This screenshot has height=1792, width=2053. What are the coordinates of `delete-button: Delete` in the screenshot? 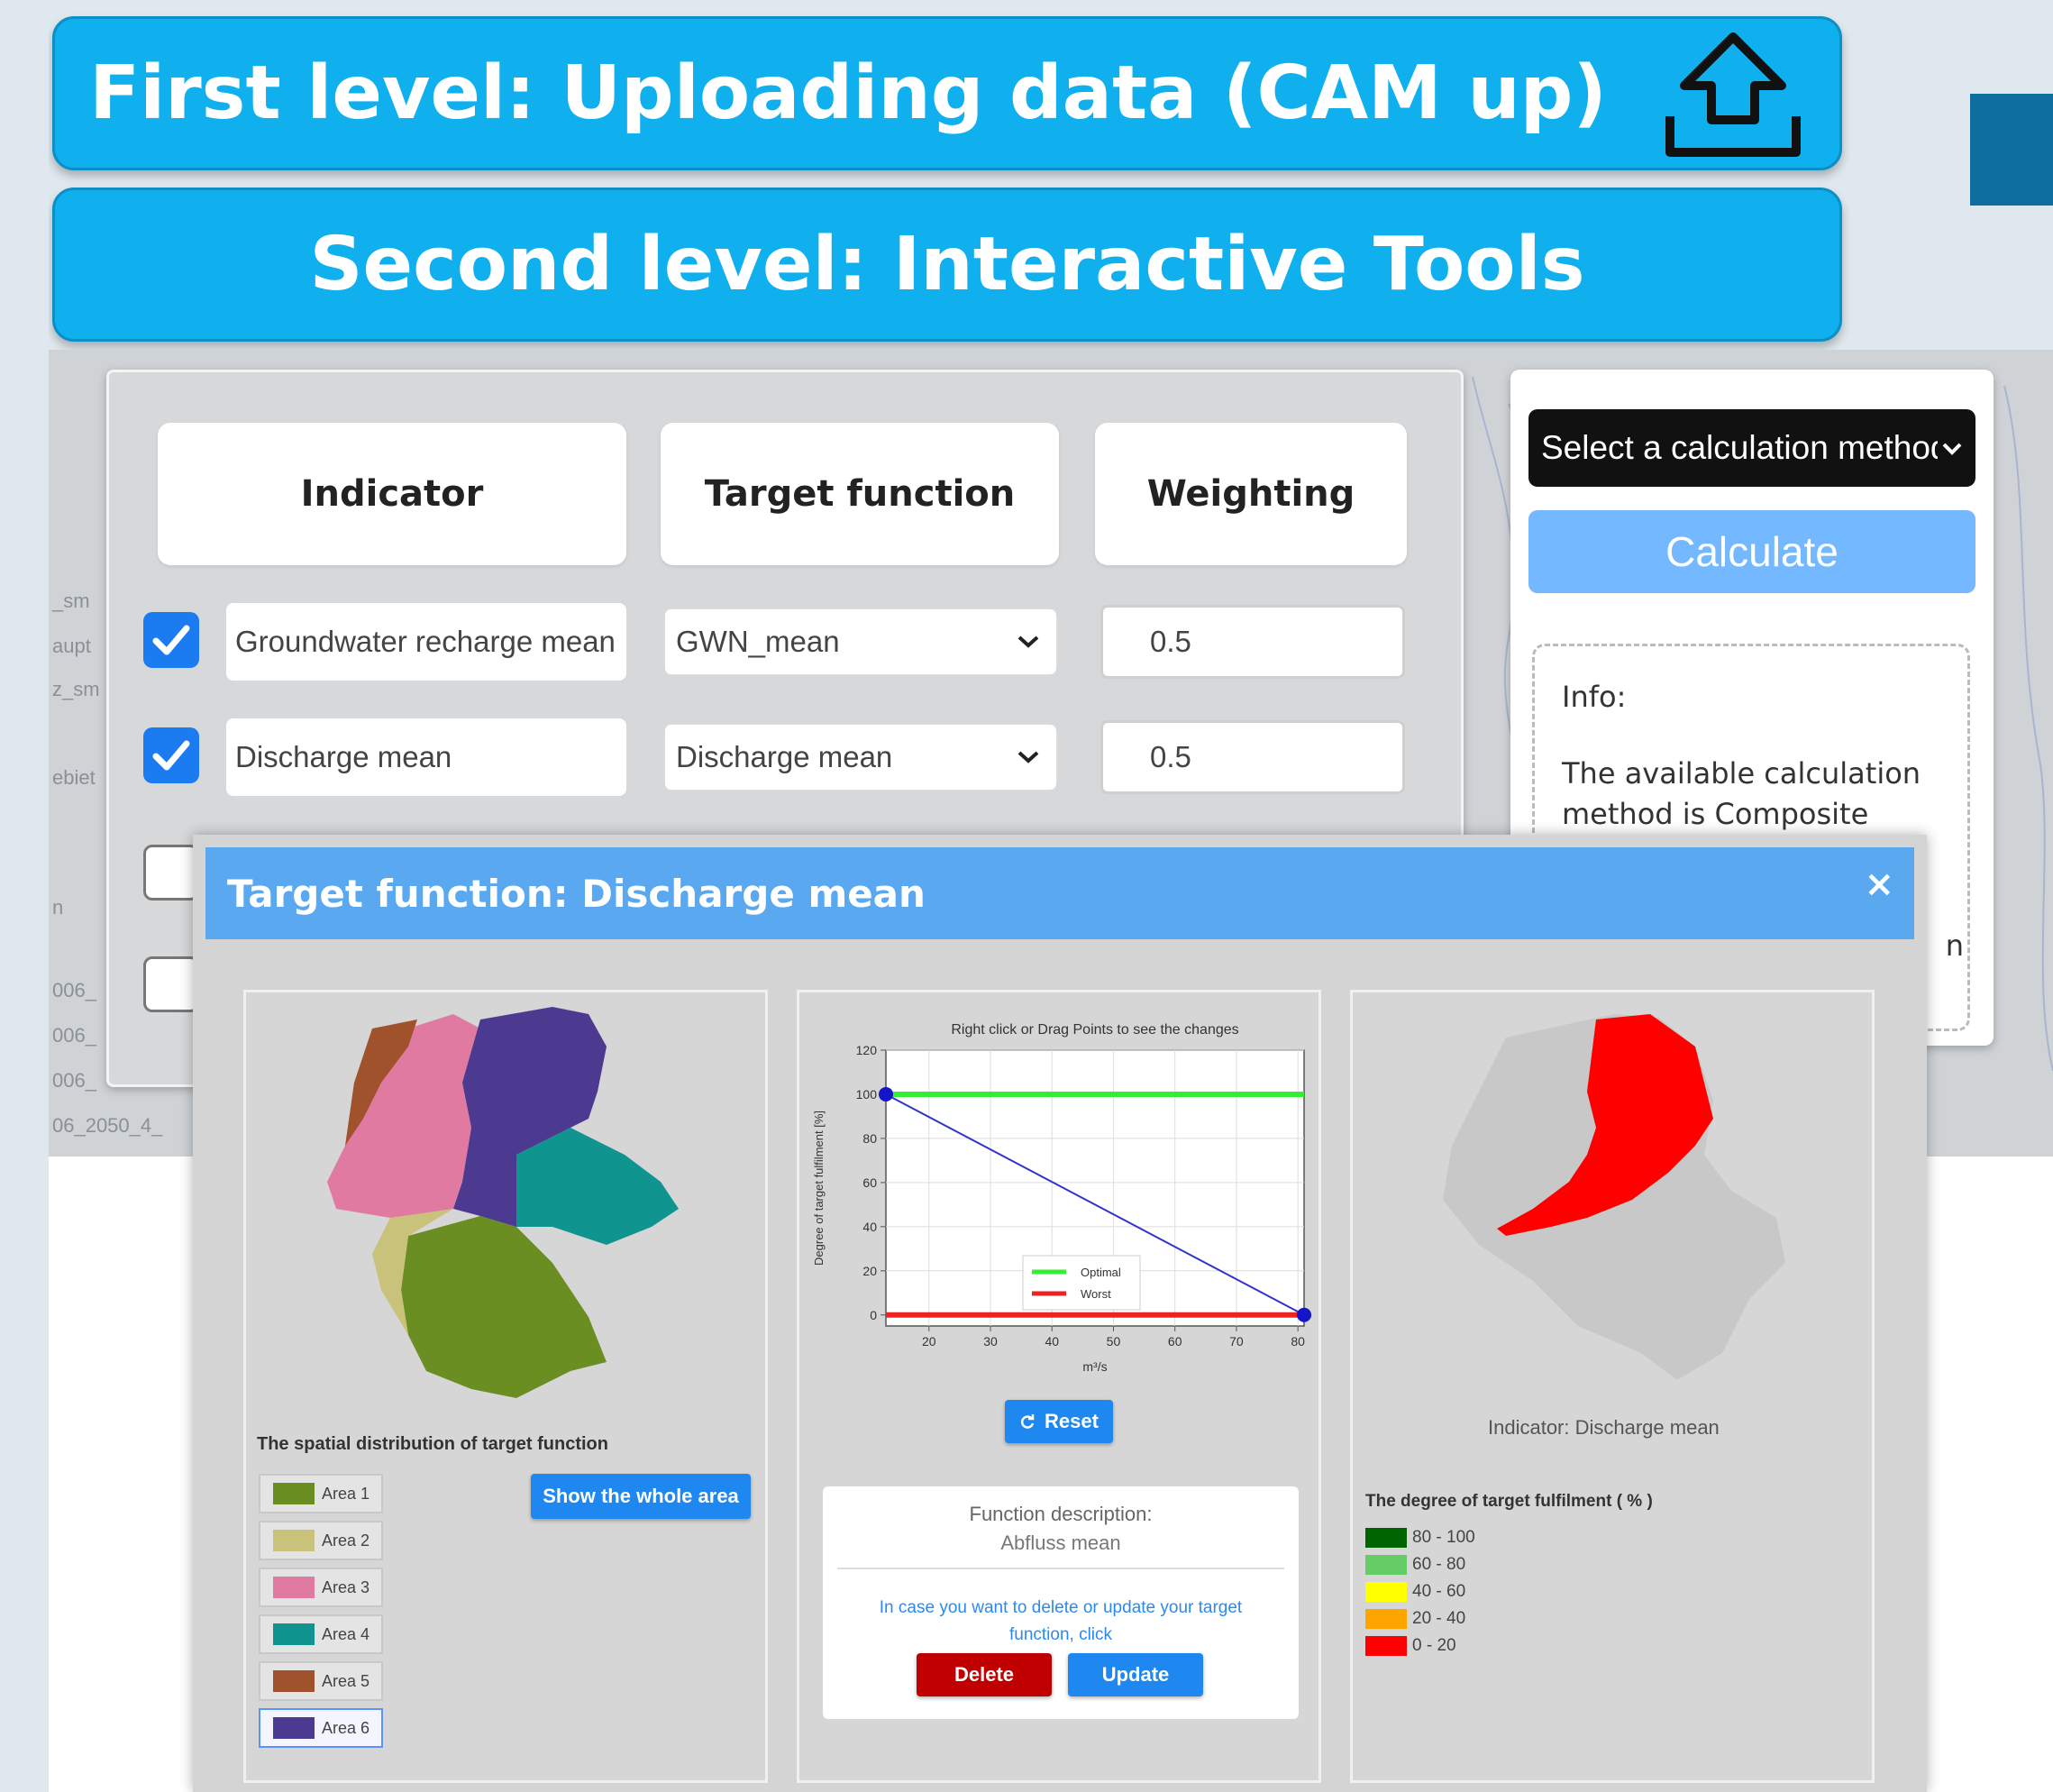 It's located at (984, 1674).